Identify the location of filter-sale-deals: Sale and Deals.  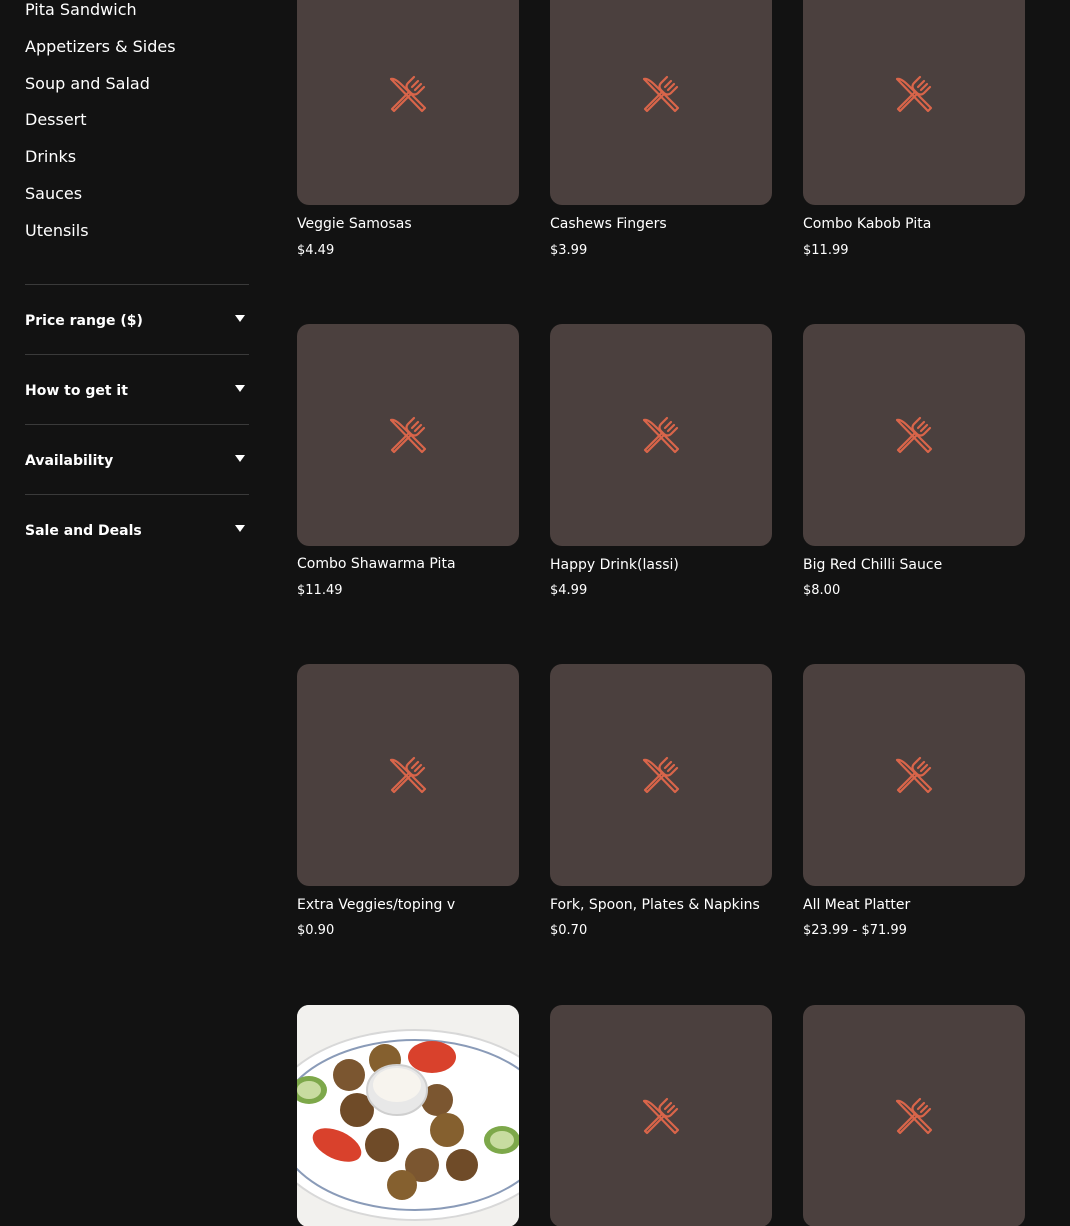
(137, 529).